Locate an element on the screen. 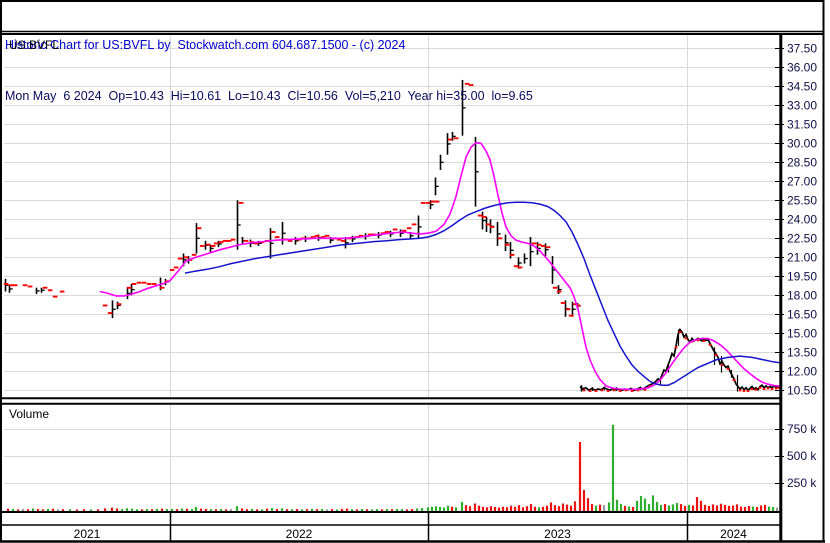 This screenshot has width=830, height=543. axis-label: 12.00 is located at coordinates (802, 371).